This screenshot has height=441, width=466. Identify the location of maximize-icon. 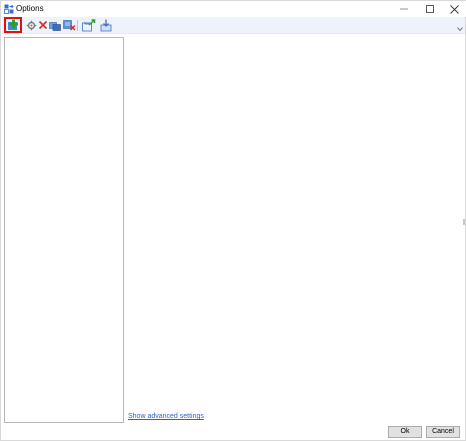
(430, 9).